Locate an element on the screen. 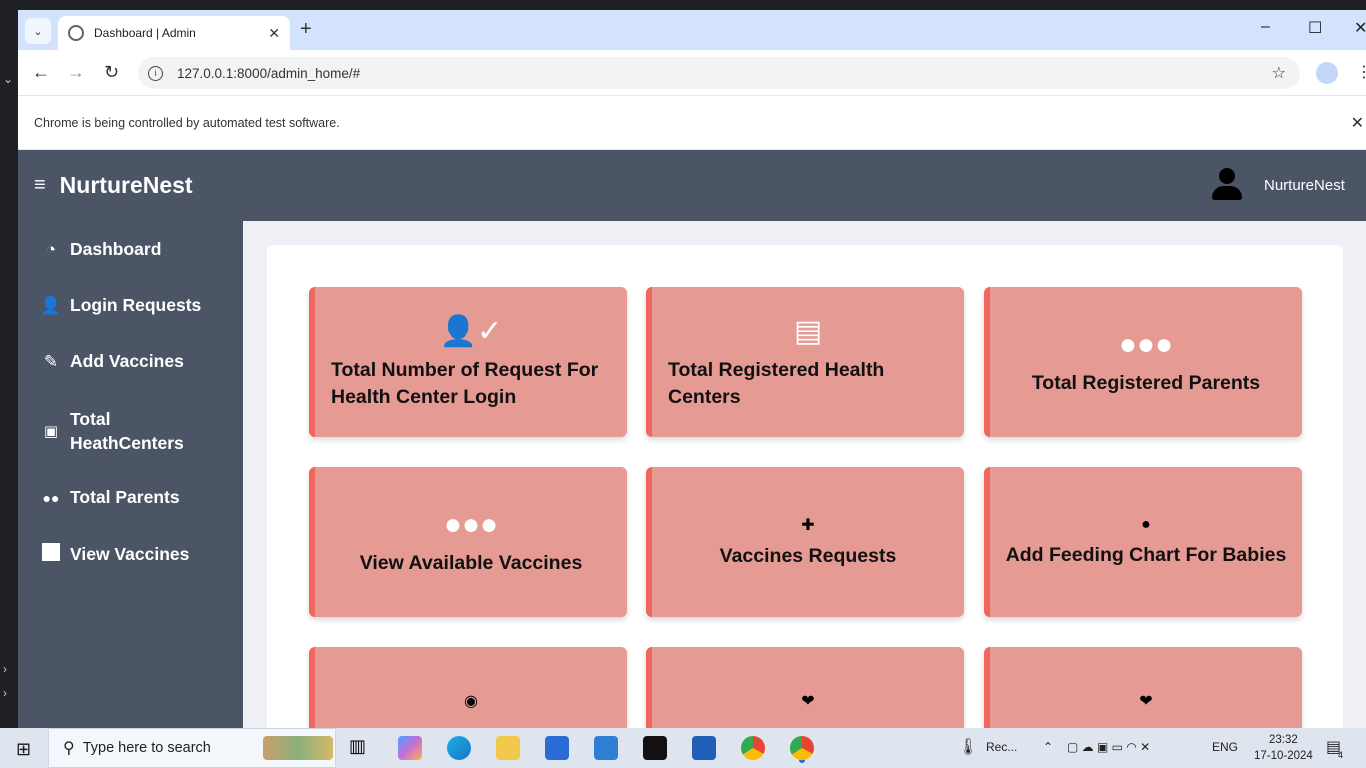 The height and width of the screenshot is (768, 1366). profile-avatar-icon is located at coordinates (1327, 73).